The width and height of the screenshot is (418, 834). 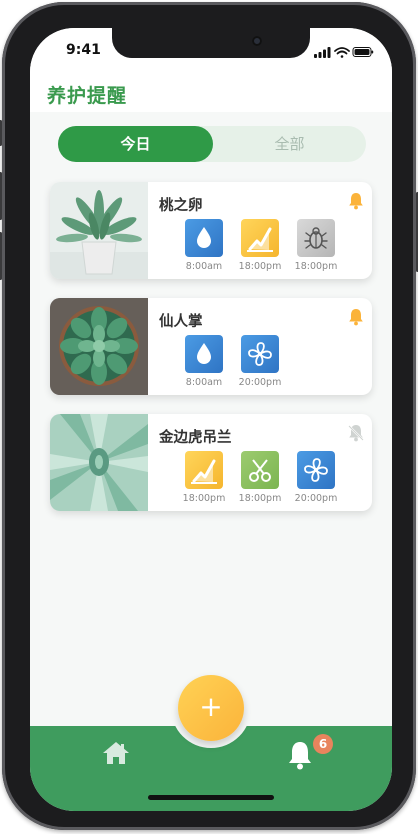 What do you see at coordinates (300, 755) in the screenshot?
I see `notification-bell-icon` at bounding box center [300, 755].